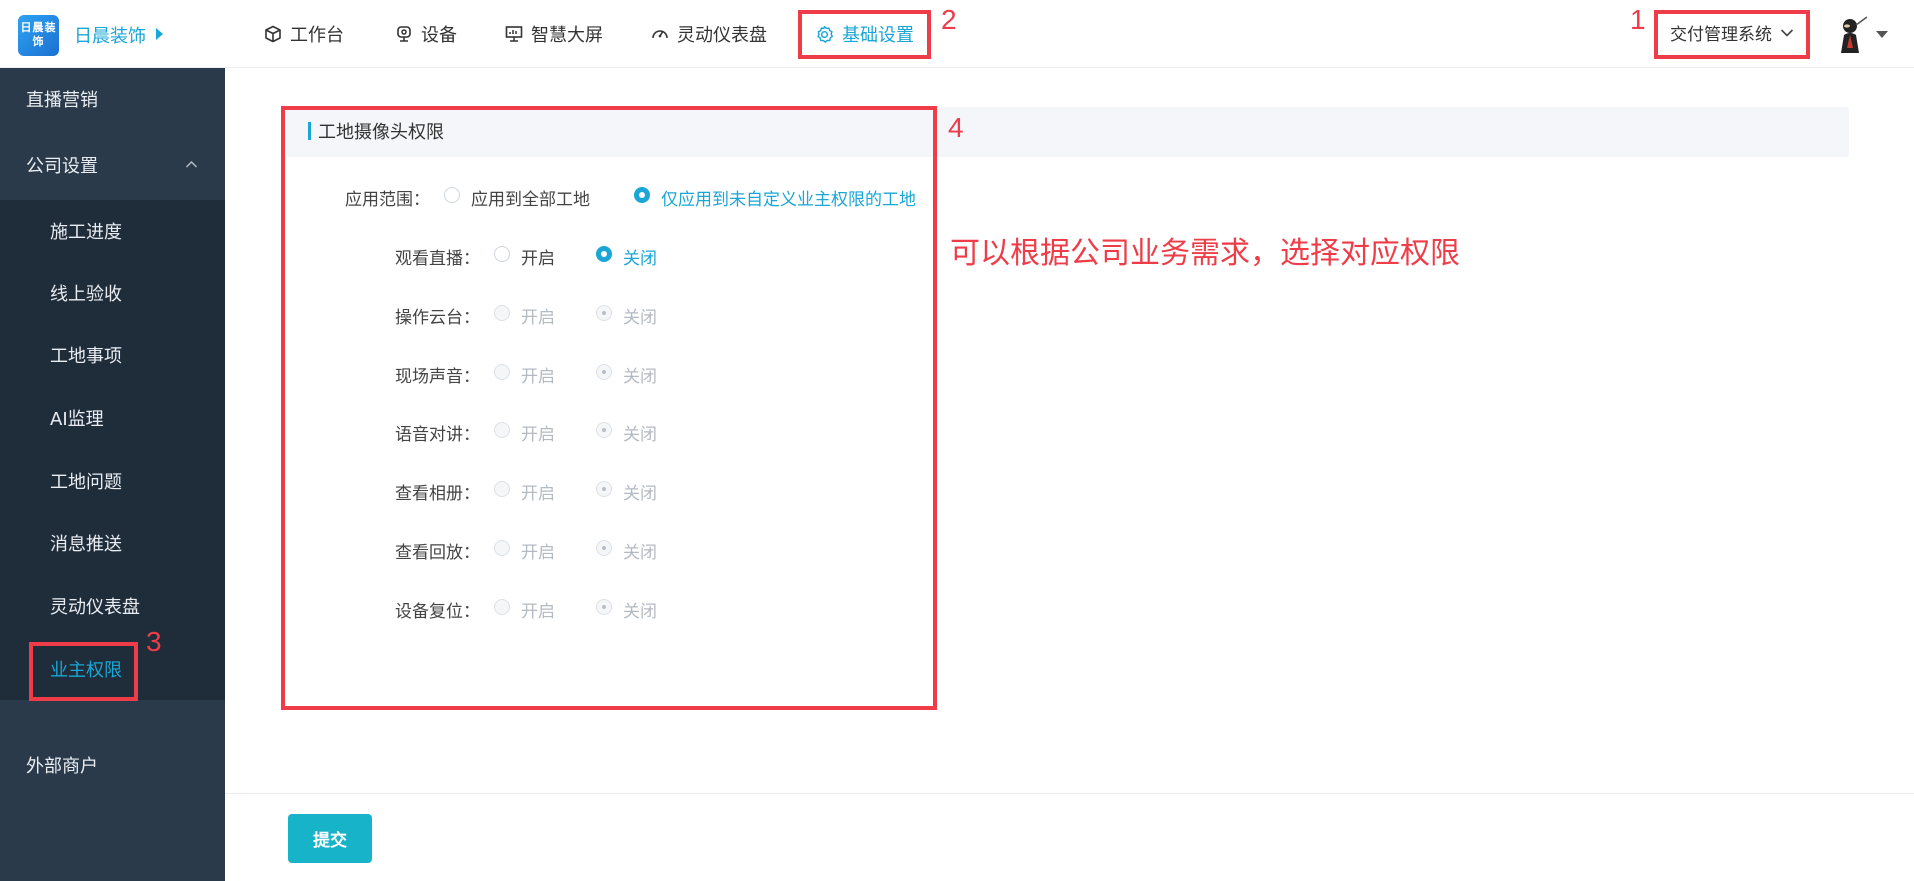 The height and width of the screenshot is (881, 1914). I want to click on monitor-icon, so click(514, 34).